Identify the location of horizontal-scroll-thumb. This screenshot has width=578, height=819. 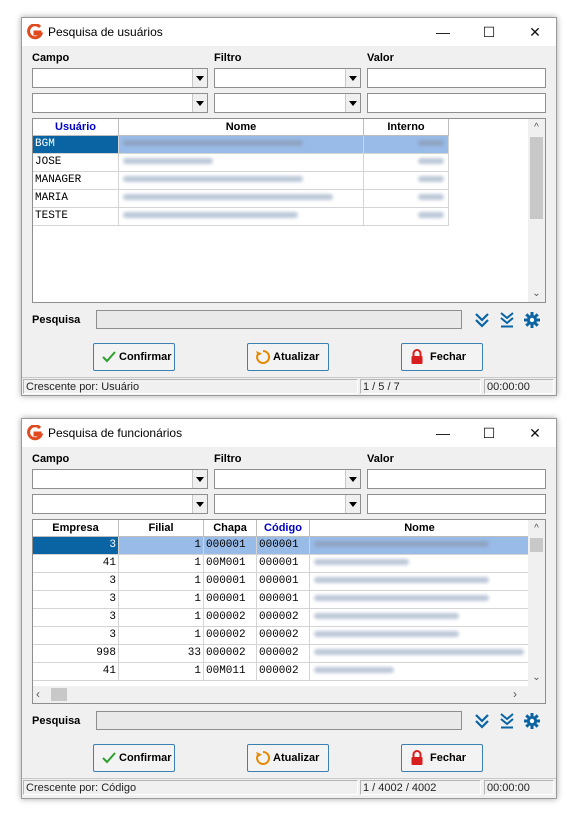
(59, 694).